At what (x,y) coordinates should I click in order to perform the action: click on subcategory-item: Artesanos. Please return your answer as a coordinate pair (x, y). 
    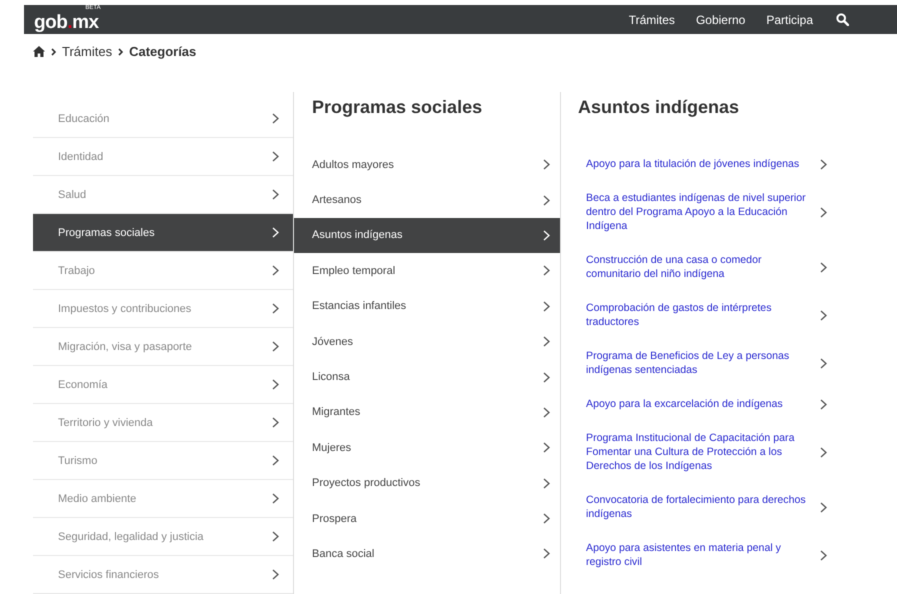
    Looking at the image, I should click on (427, 200).